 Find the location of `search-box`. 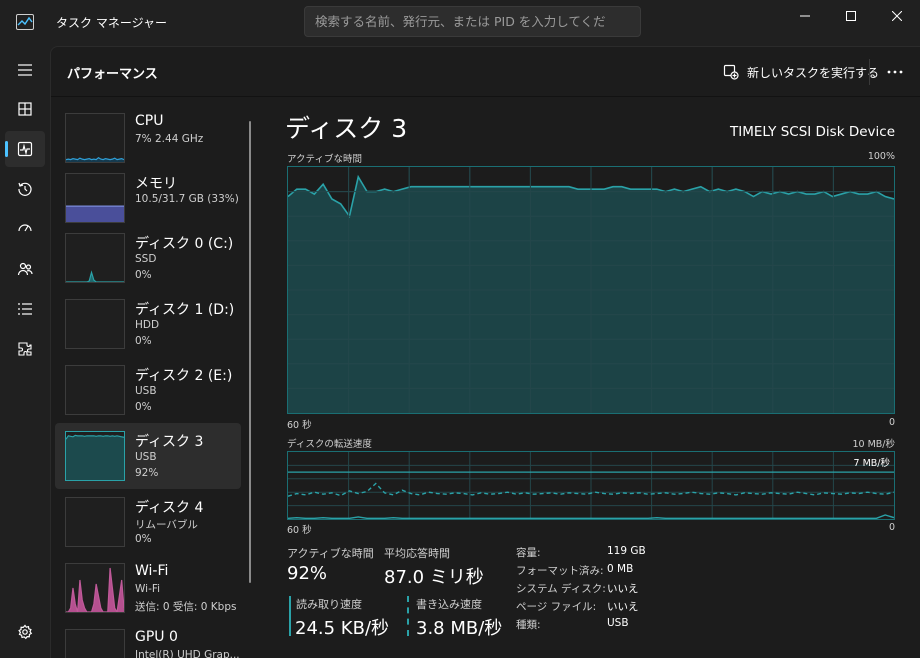

search-box is located at coordinates (472, 21).